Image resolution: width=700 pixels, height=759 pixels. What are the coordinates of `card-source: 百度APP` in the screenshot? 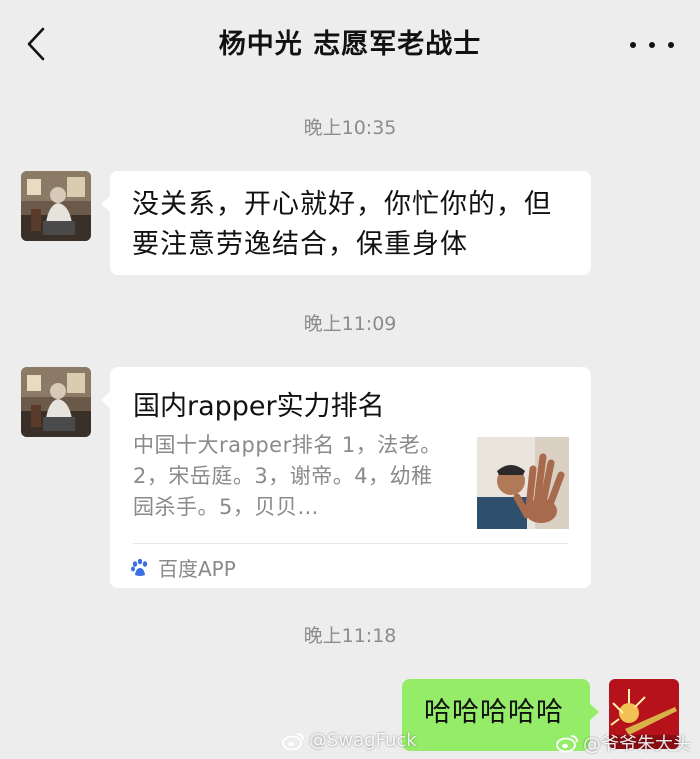 It's located at (183, 567).